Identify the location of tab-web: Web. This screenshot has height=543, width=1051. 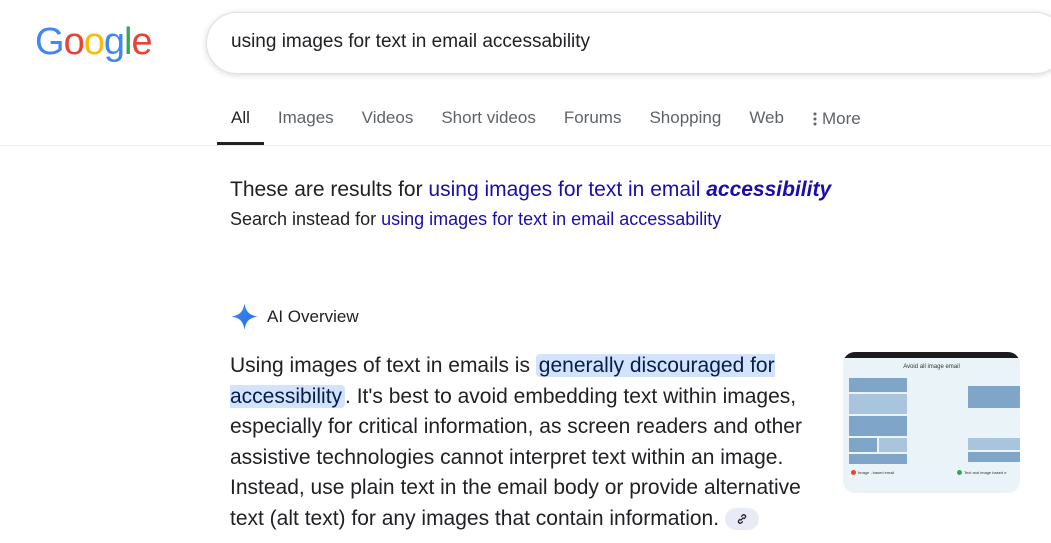
(766, 119).